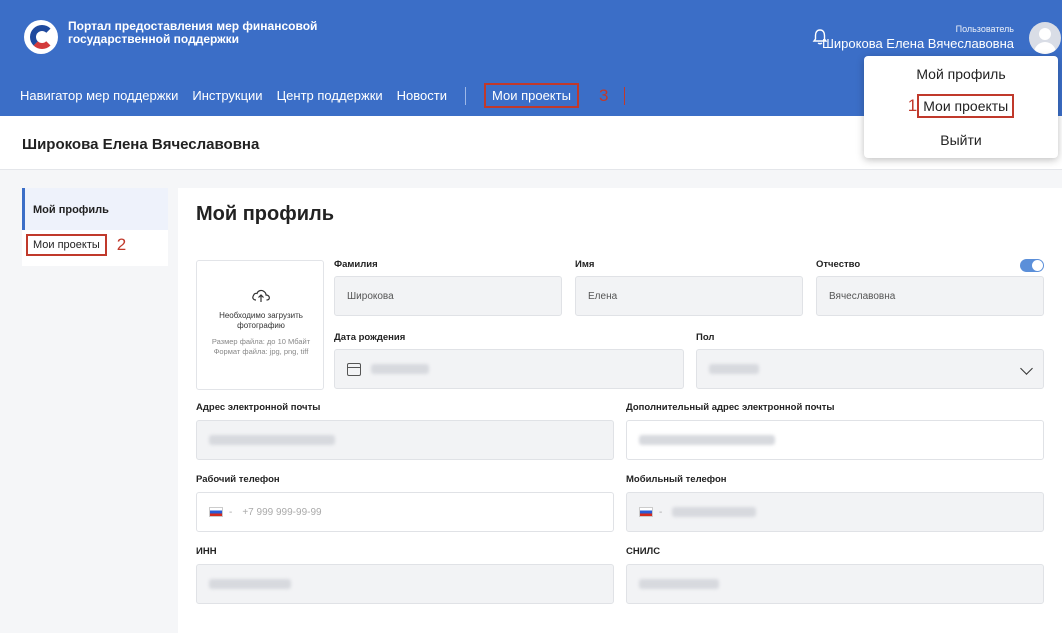  I want to click on photo-upload-hint: Необходимо загрузить фотографию, so click(261, 320).